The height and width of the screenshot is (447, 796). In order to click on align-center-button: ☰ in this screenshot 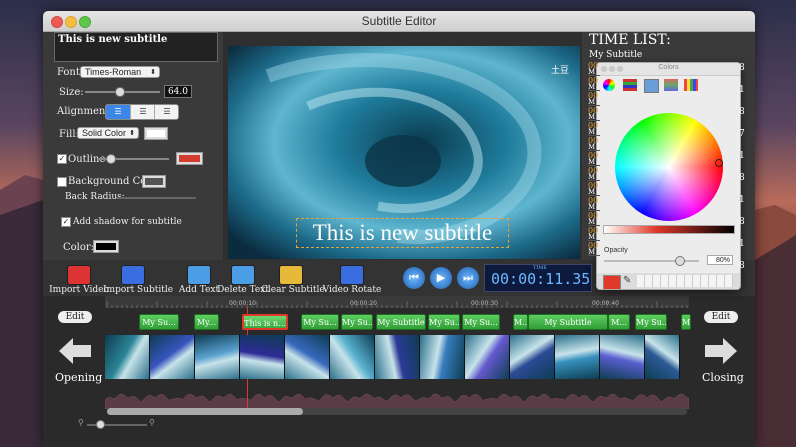, I will do `click(142, 112)`.